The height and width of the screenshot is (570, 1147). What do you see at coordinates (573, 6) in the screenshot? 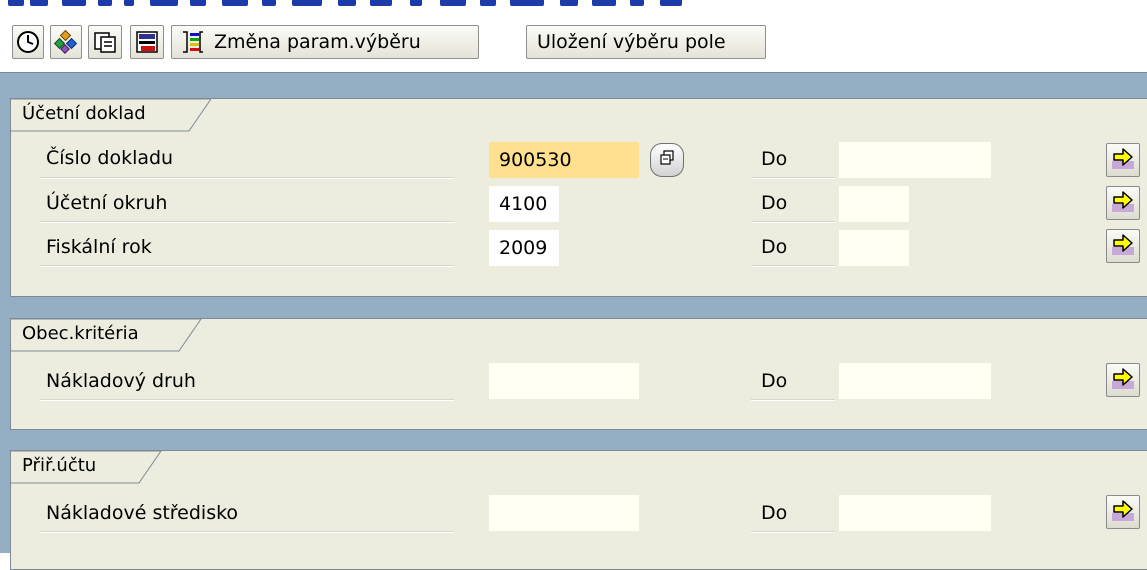
I see `title-strip-cut` at bounding box center [573, 6].